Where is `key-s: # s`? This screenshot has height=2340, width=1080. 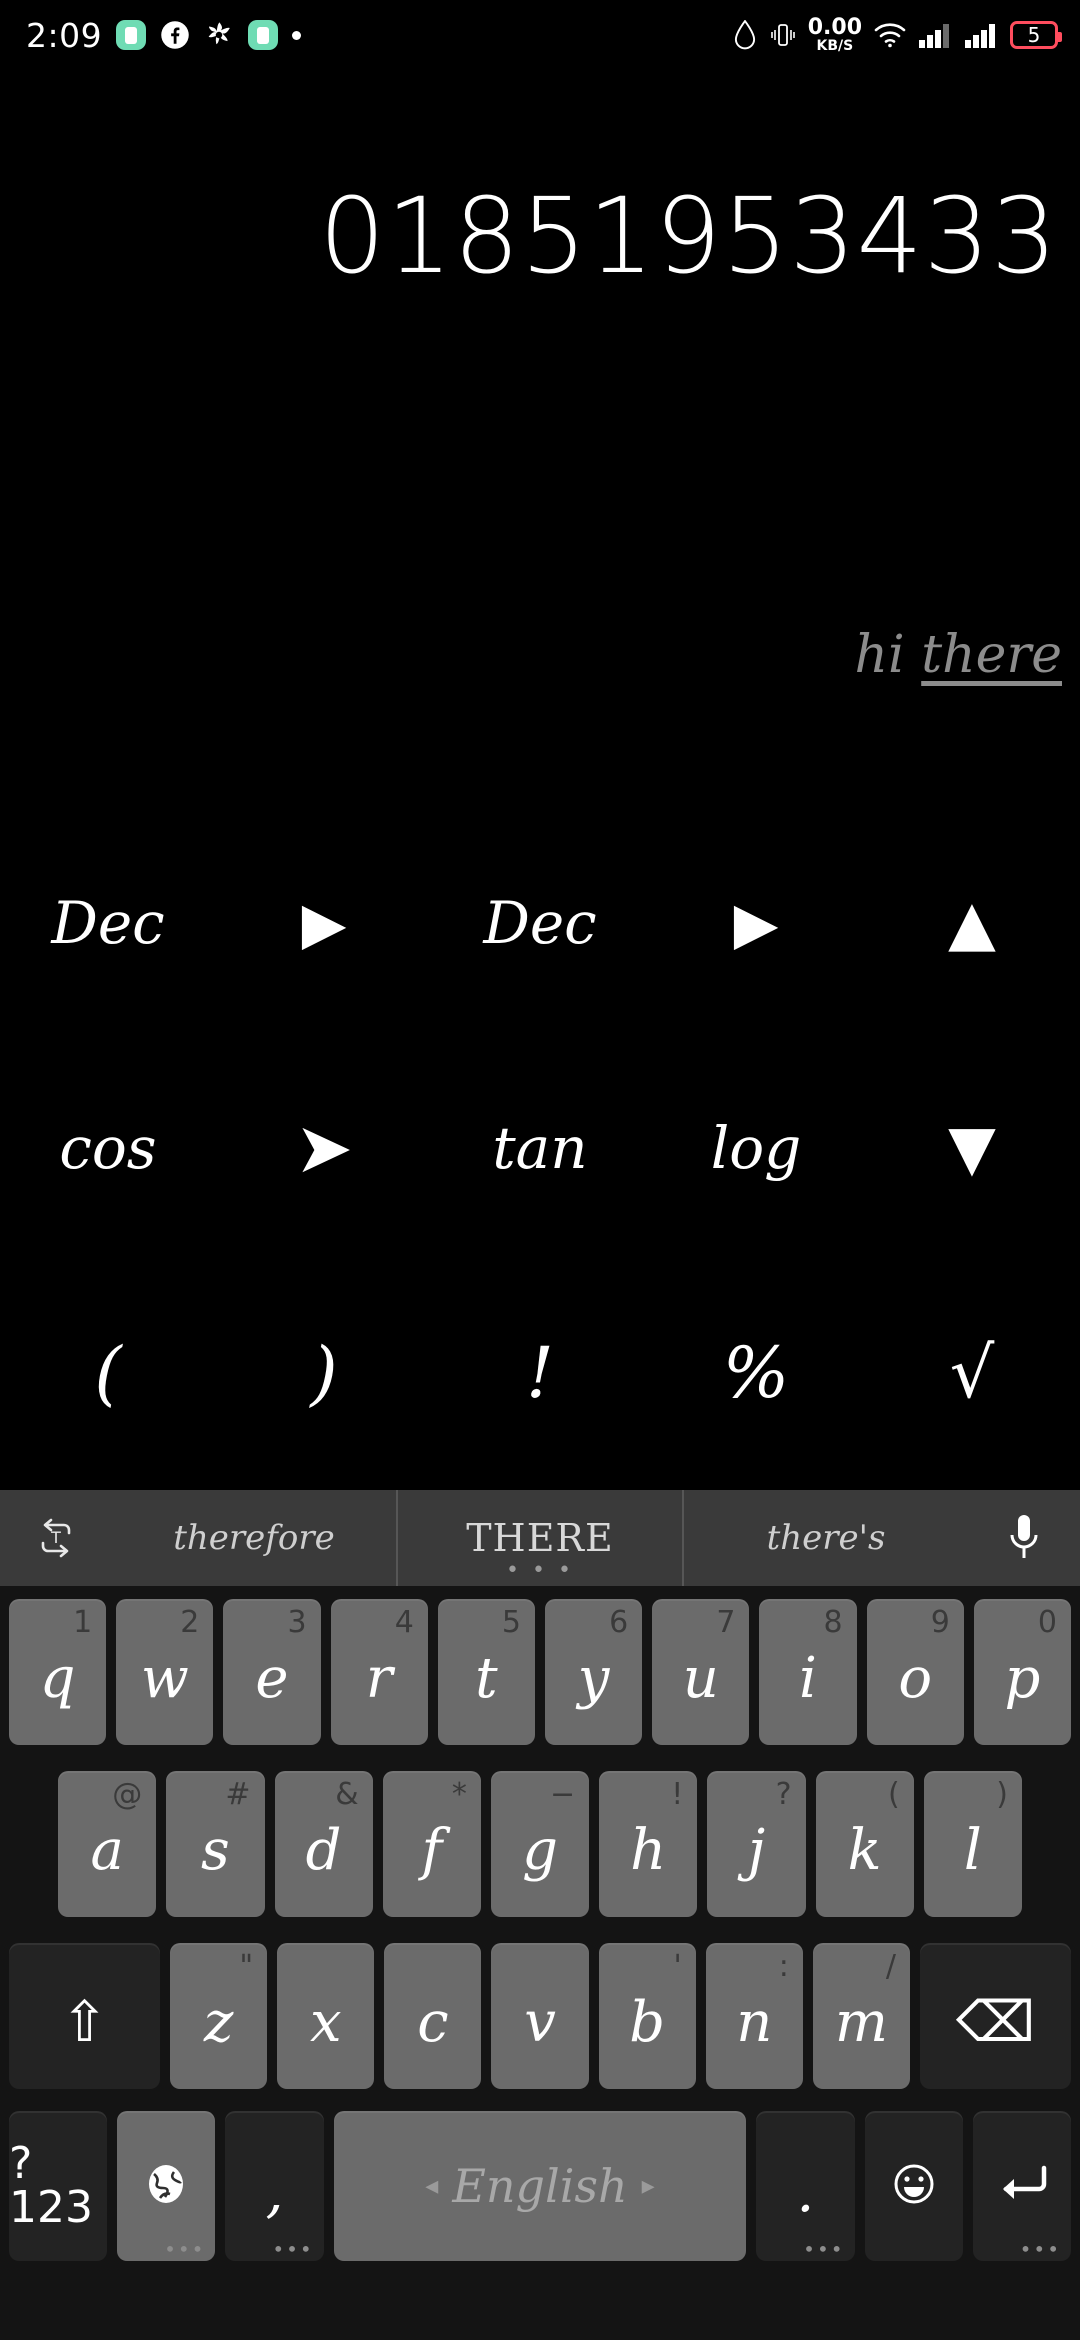
key-s: # s is located at coordinates (215, 1844).